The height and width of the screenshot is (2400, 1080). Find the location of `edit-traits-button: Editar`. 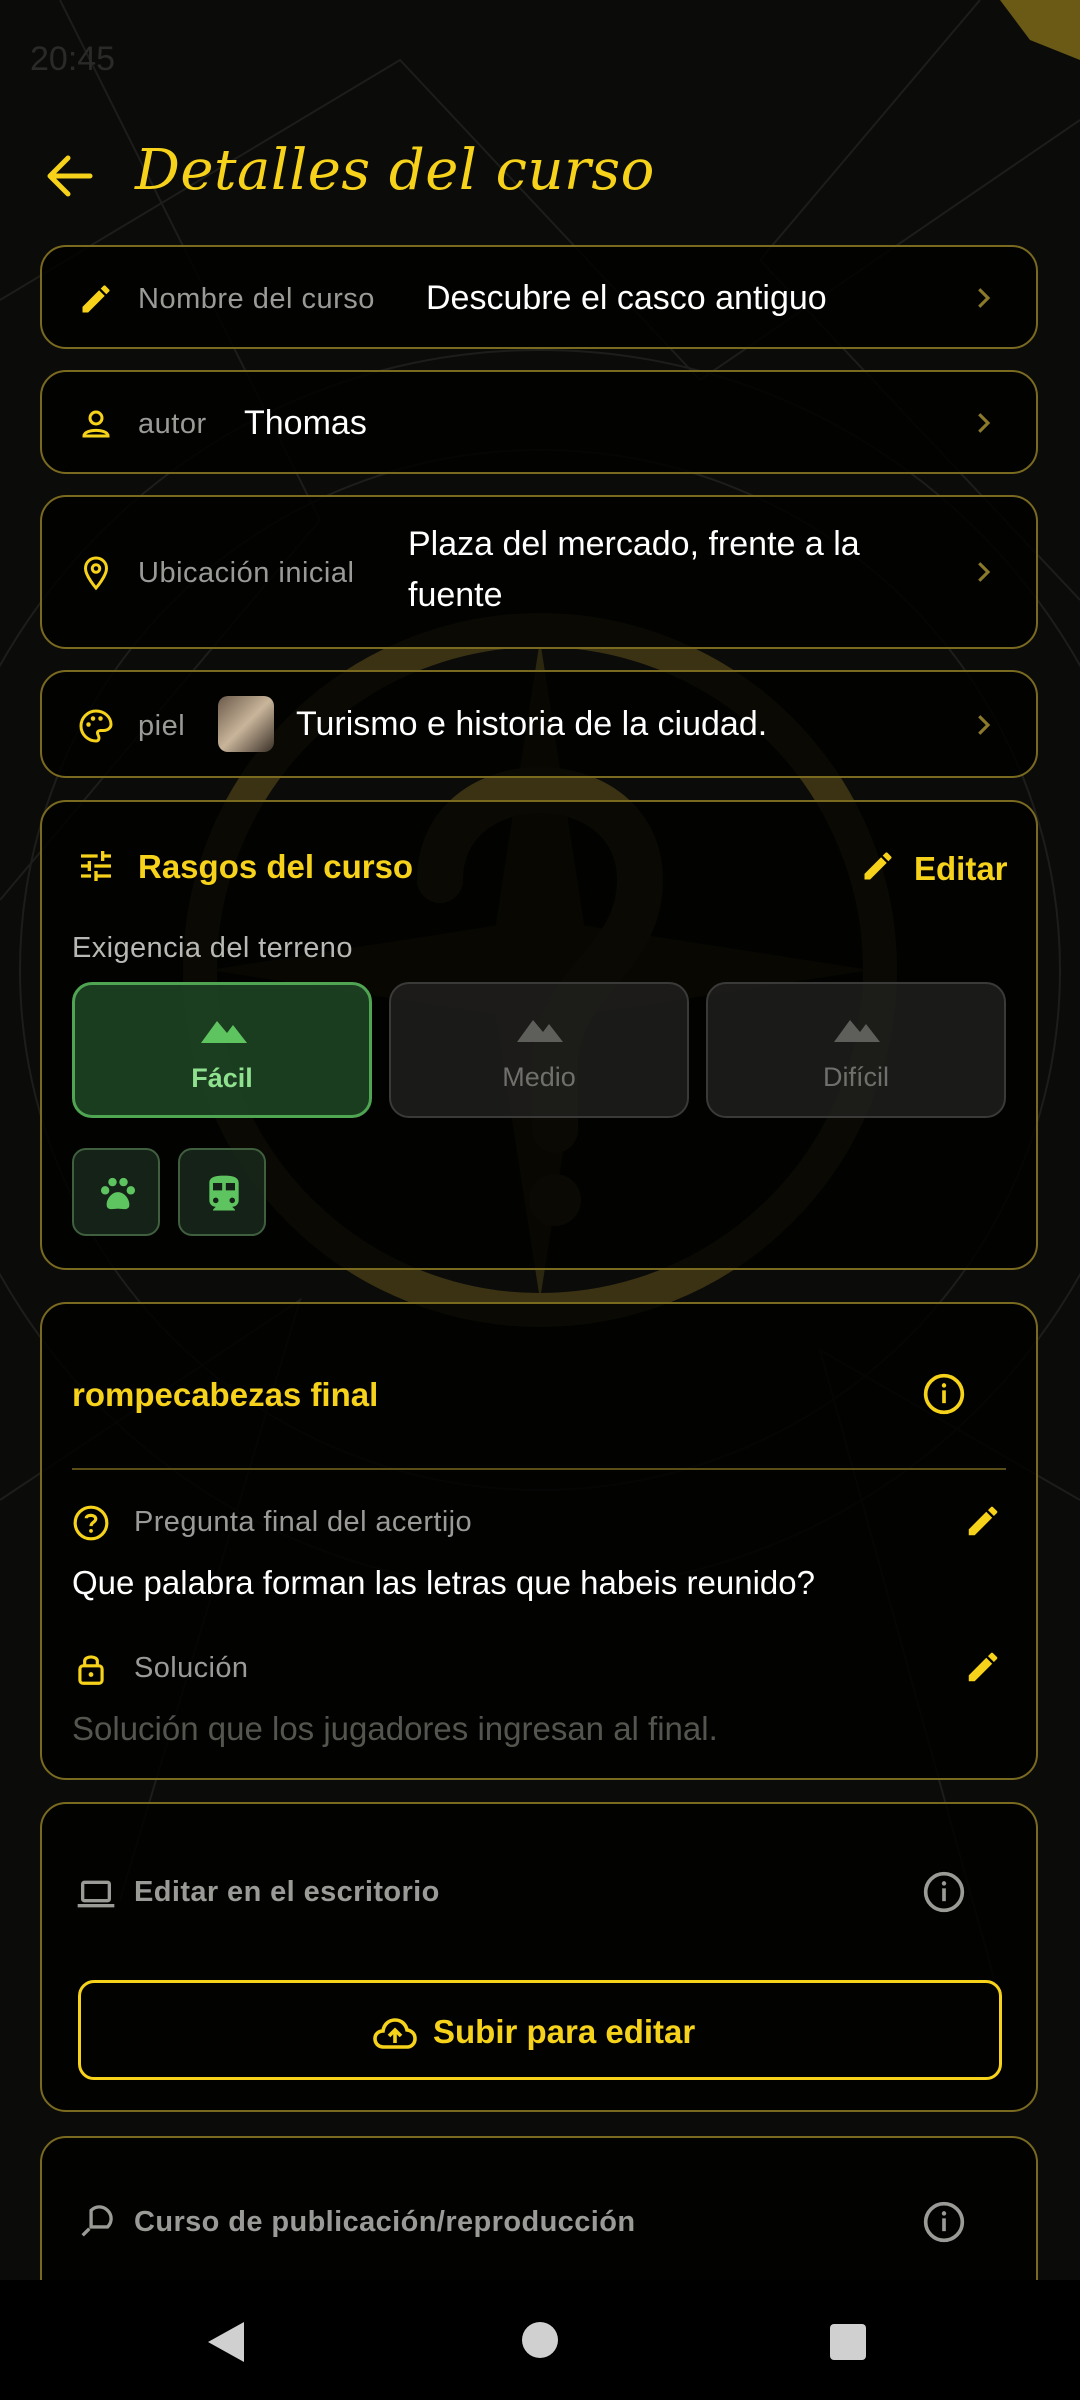

edit-traits-button: Editar is located at coordinates (932, 866).